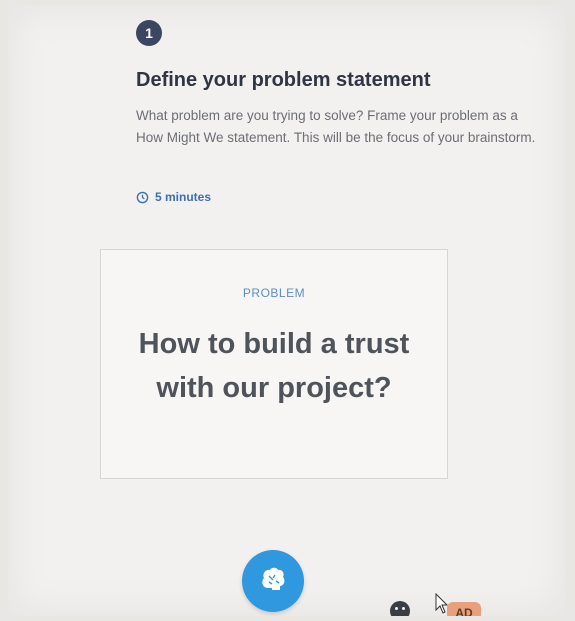 Image resolution: width=575 pixels, height=621 pixels. I want to click on step-number-badge: 1, so click(149, 33).